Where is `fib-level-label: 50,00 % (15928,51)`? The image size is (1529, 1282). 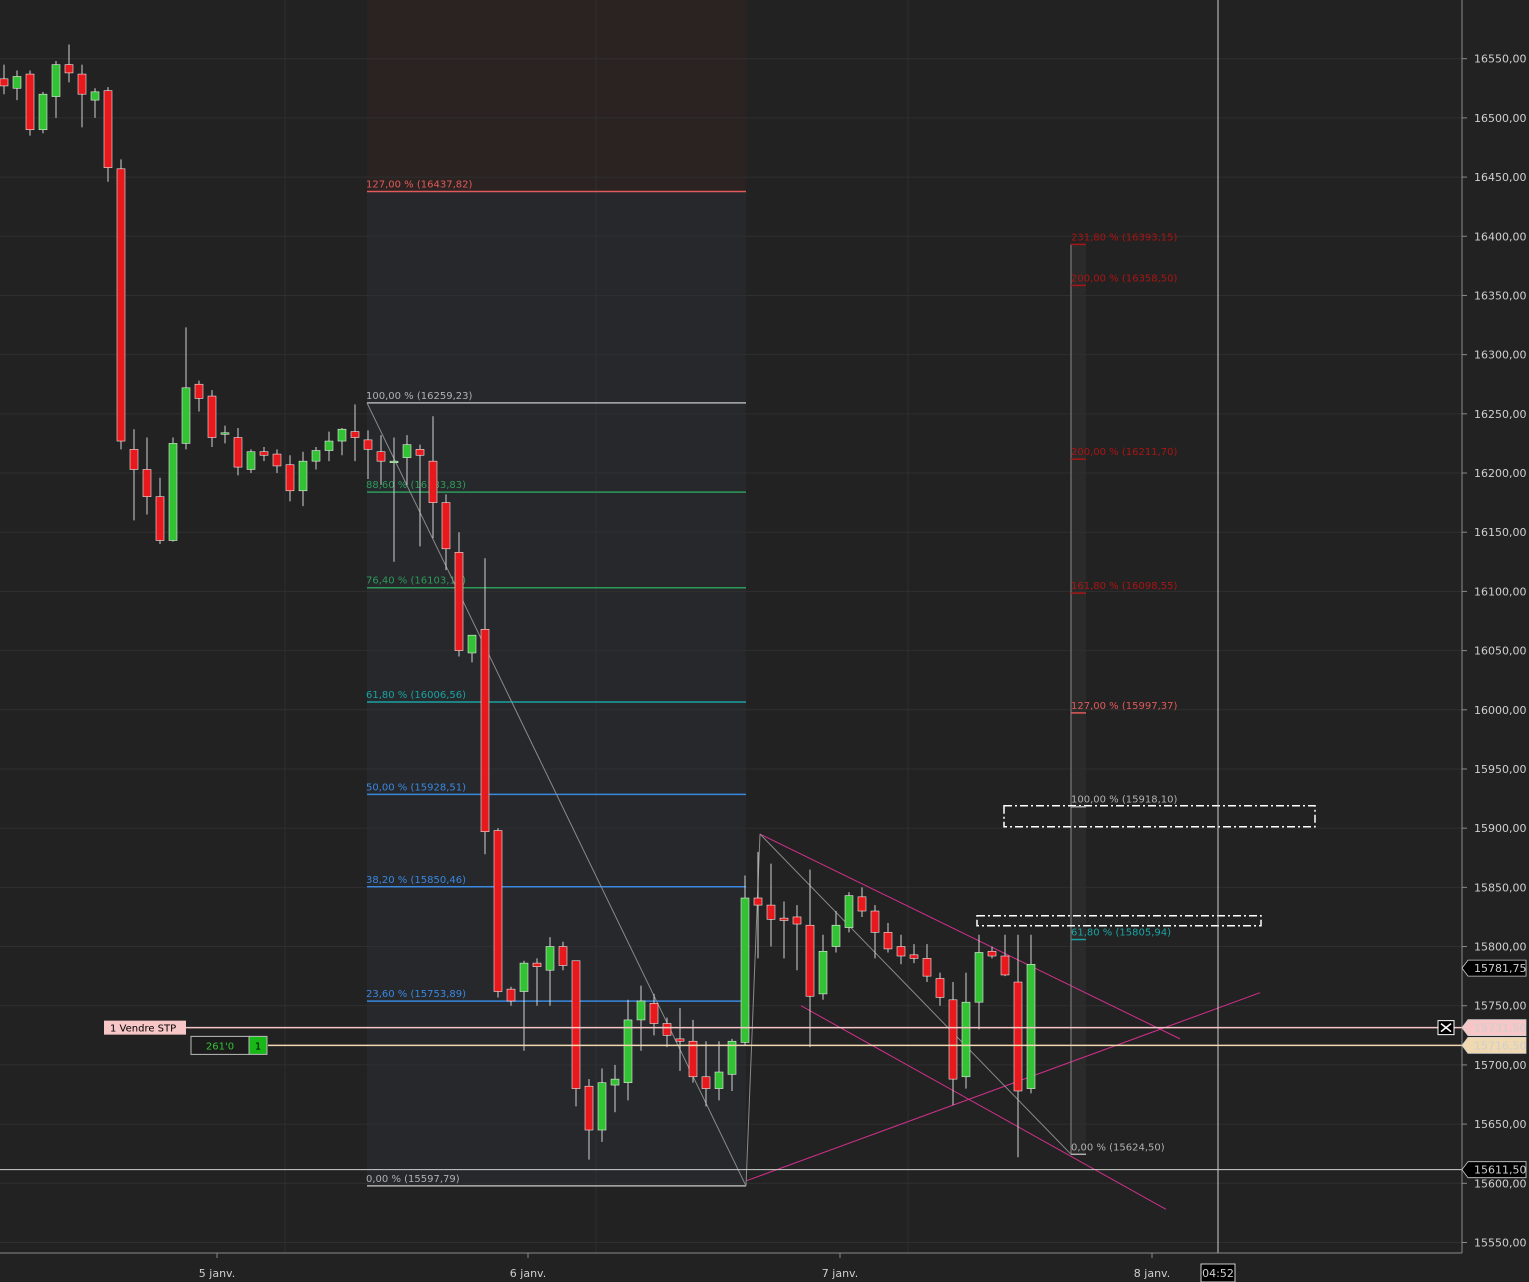 fib-level-label: 50,00 % (15928,51) is located at coordinates (416, 787).